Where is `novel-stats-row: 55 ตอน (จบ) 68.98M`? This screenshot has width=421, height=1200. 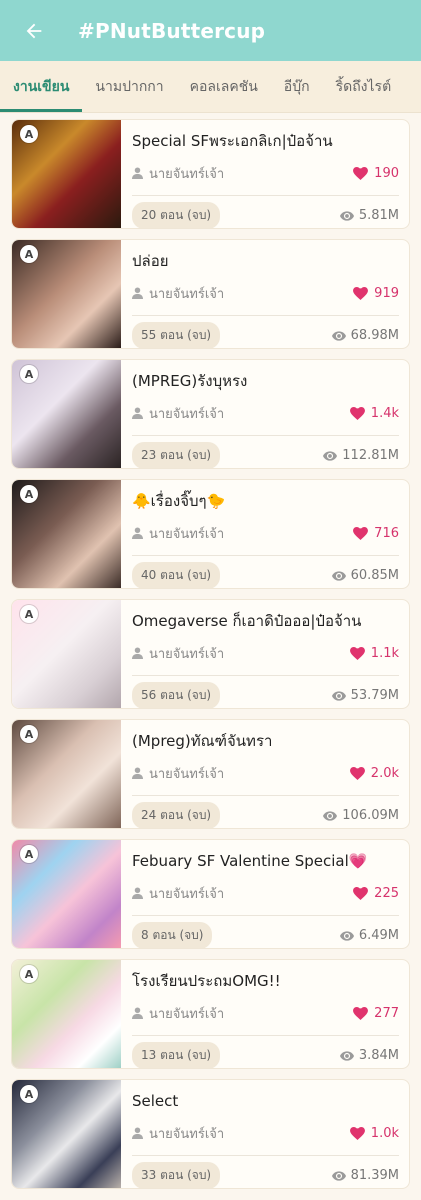
novel-stats-row: 55 ตอน (จบ) 68.98M is located at coordinates (265, 335).